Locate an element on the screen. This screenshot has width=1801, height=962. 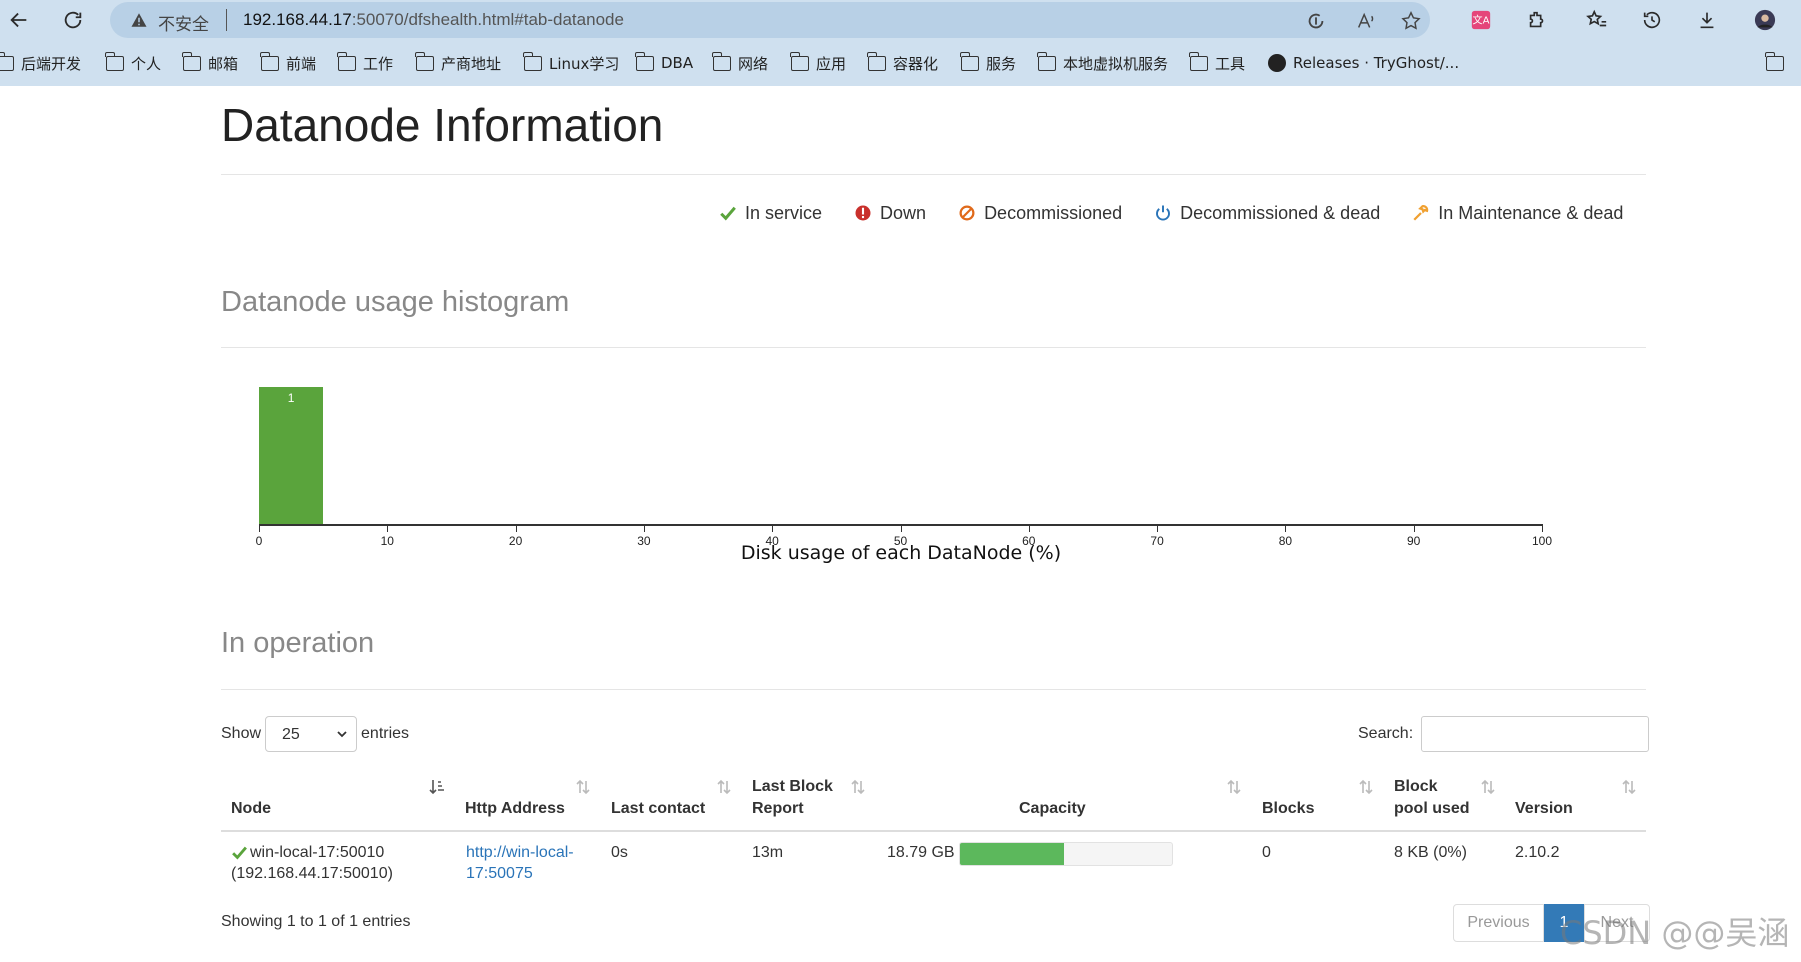
watermark: CSDN @@吴涵 is located at coordinates (1675, 933).